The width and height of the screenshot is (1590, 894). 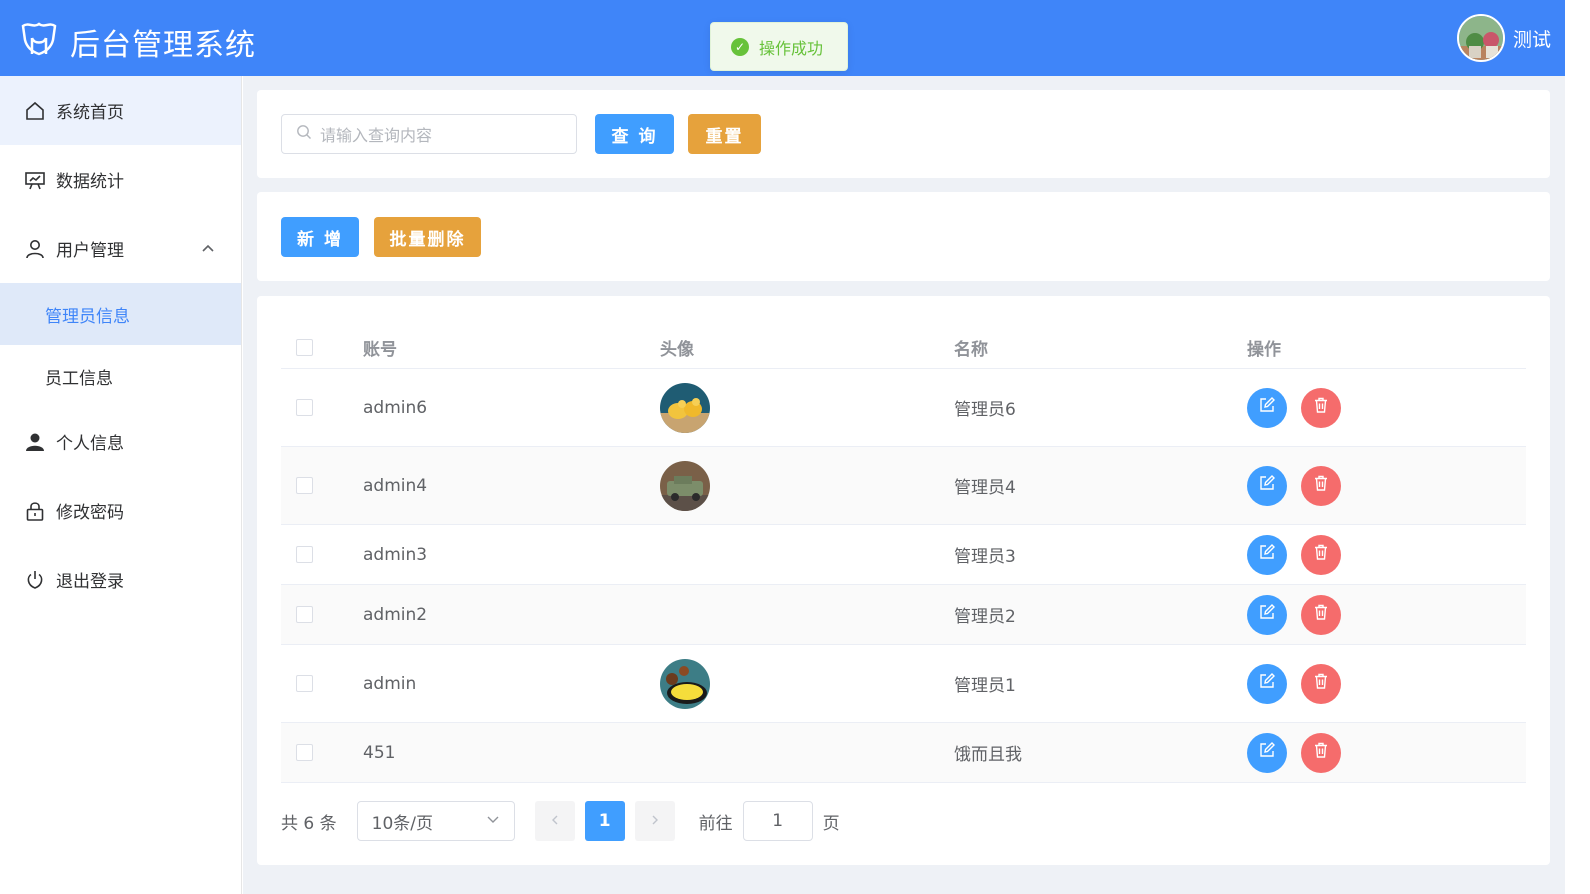 I want to click on next-page-button, so click(x=654, y=821).